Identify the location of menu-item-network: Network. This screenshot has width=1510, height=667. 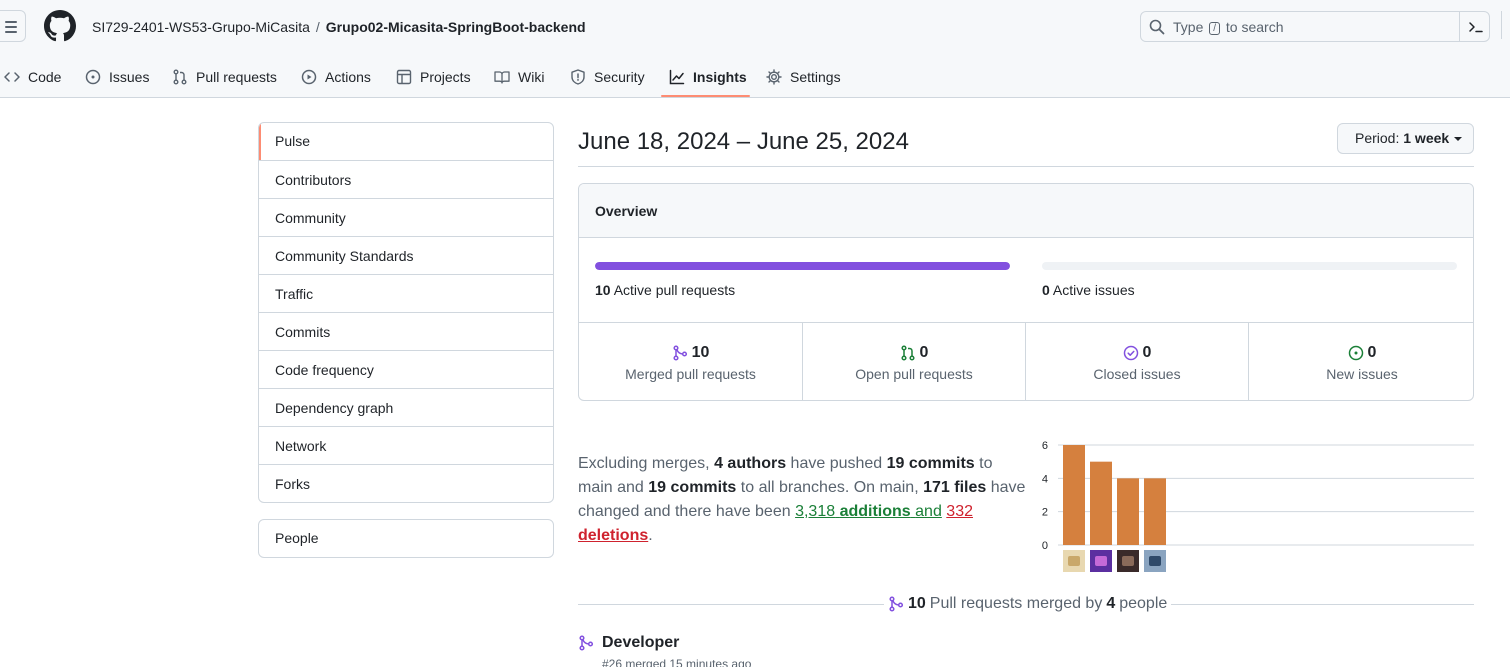
(406, 445).